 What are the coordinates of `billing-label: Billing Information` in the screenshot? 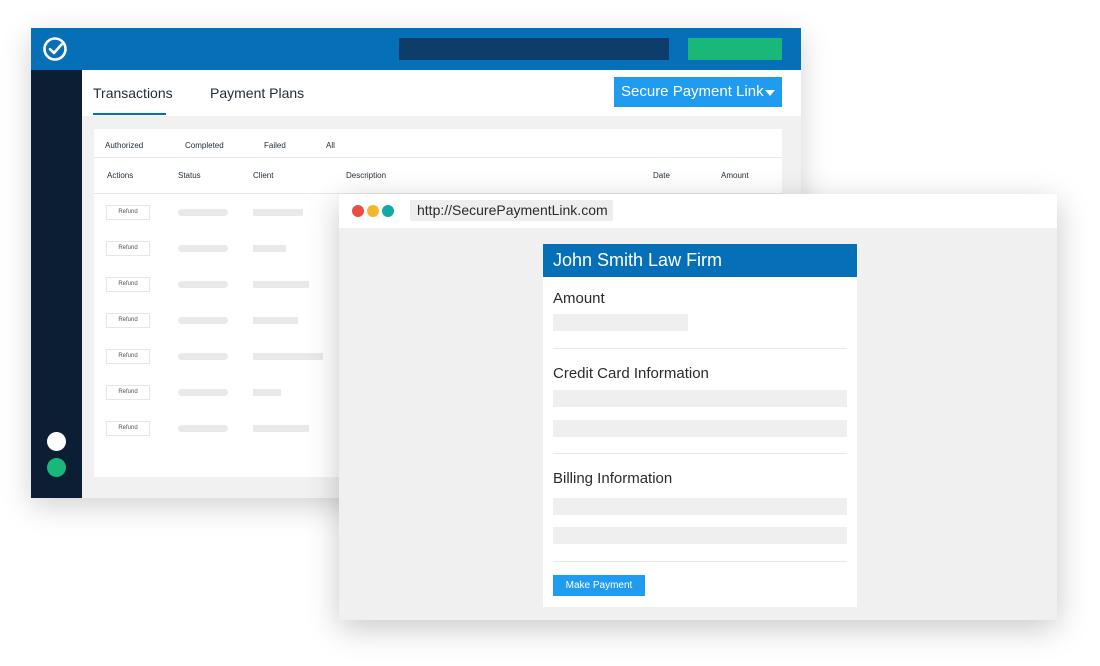 It's located at (613, 478).